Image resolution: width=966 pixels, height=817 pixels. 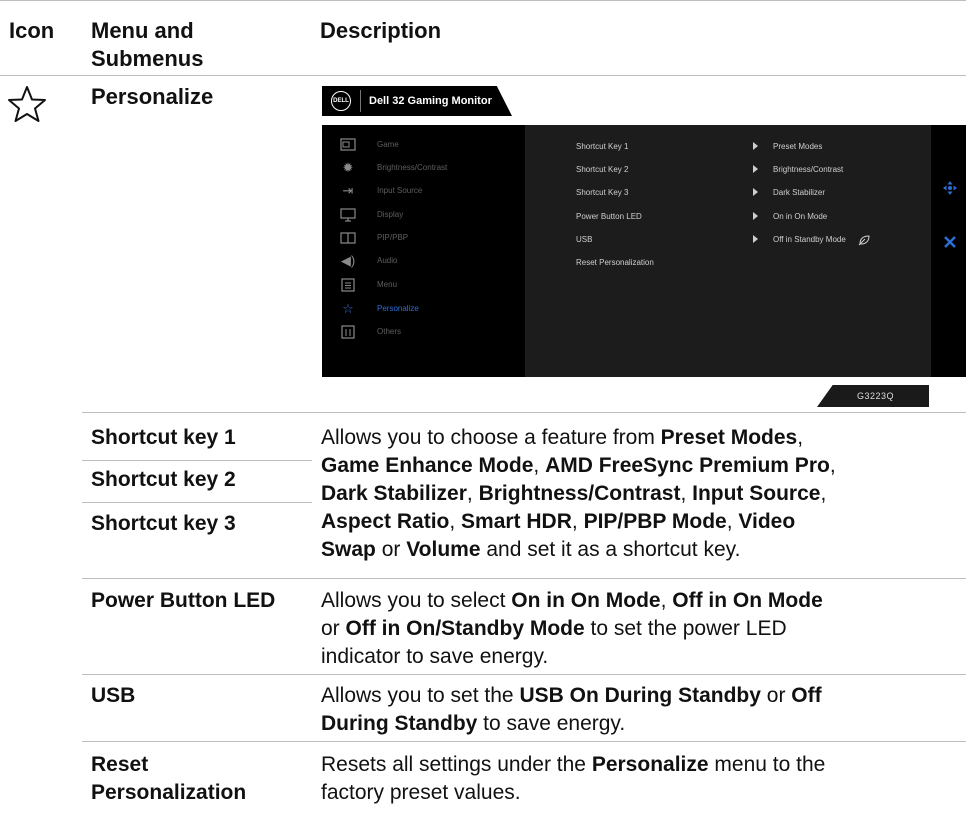 I want to click on input-source-icon: ⇥, so click(x=348, y=190).